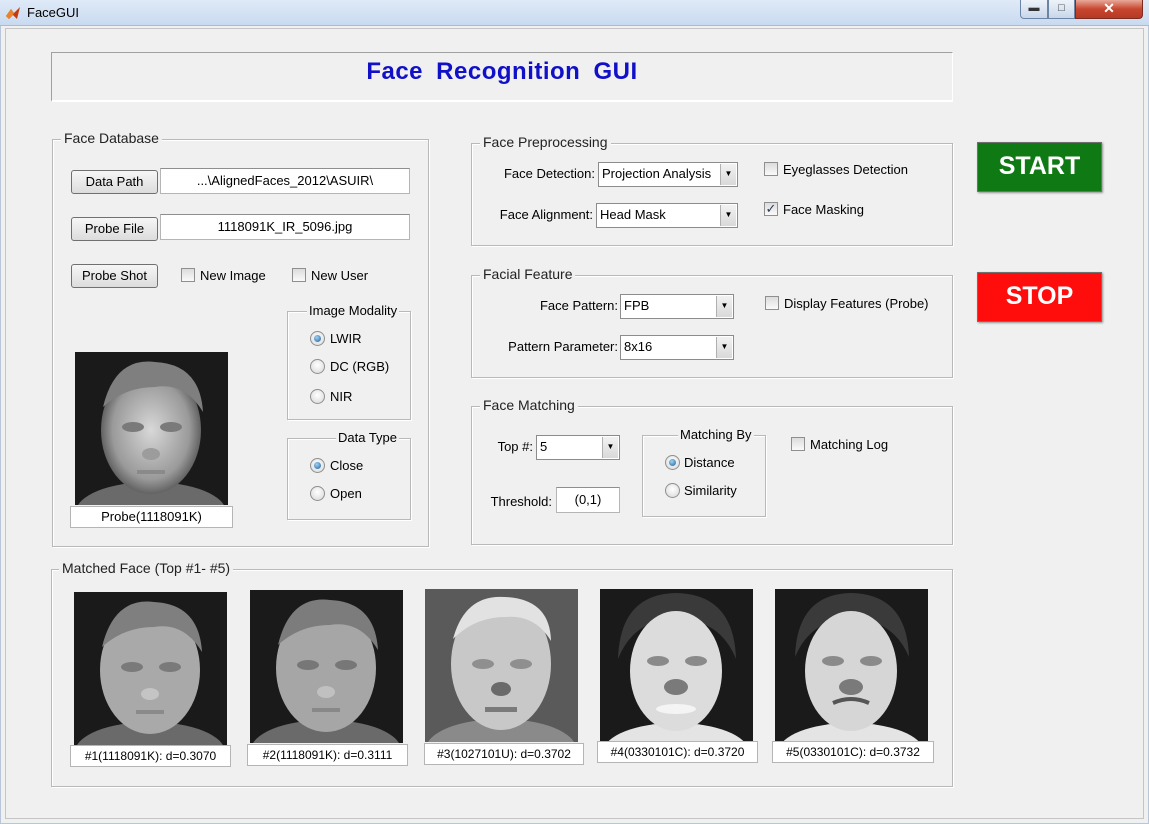 Image resolution: width=1149 pixels, height=824 pixels. What do you see at coordinates (114, 229) in the screenshot?
I see `probe-file-button: Probe File` at bounding box center [114, 229].